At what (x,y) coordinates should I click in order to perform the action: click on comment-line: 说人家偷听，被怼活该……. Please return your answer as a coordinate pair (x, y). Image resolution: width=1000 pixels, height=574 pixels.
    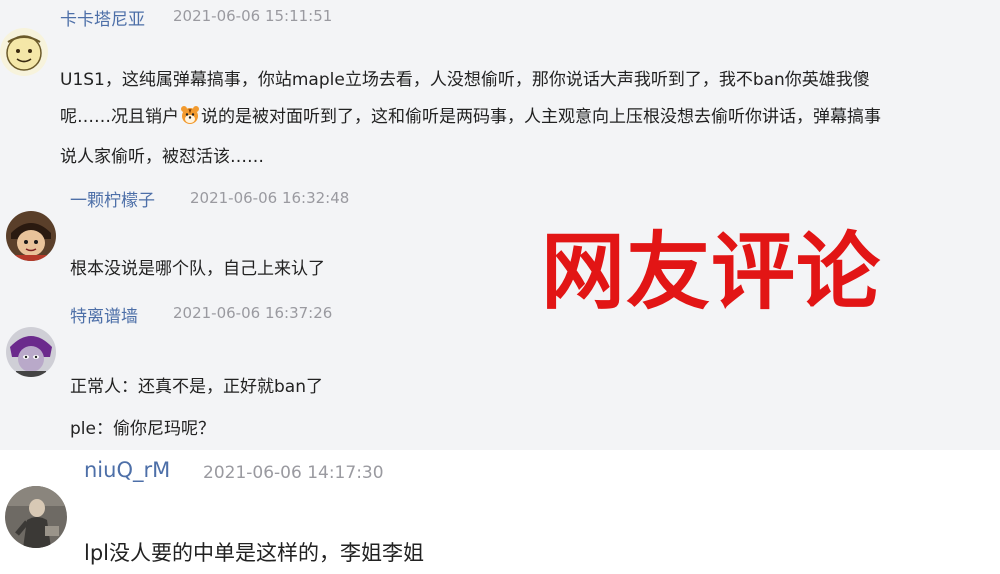
    Looking at the image, I should click on (162, 157).